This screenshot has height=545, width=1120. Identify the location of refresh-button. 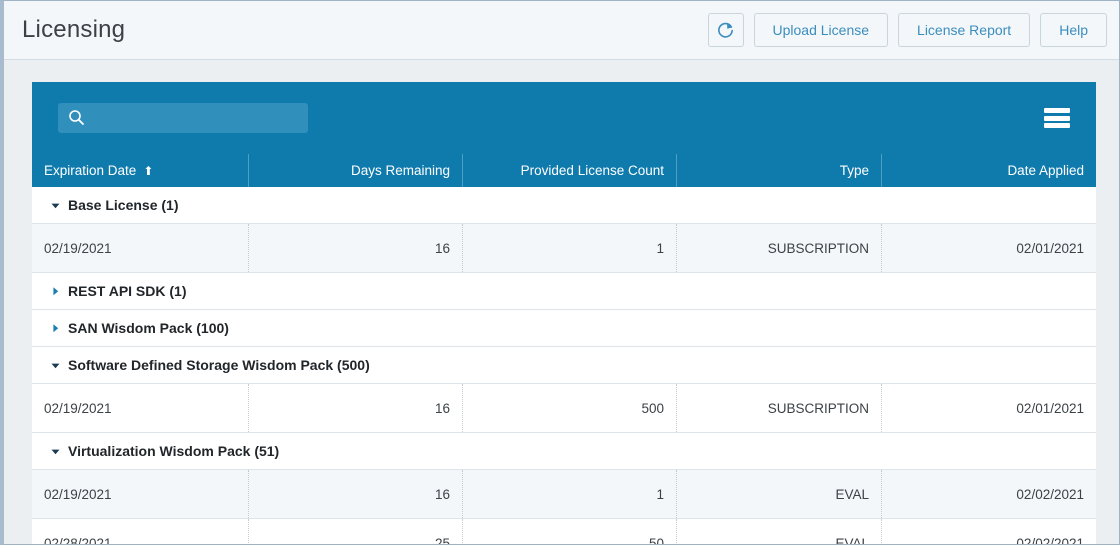
(725, 30).